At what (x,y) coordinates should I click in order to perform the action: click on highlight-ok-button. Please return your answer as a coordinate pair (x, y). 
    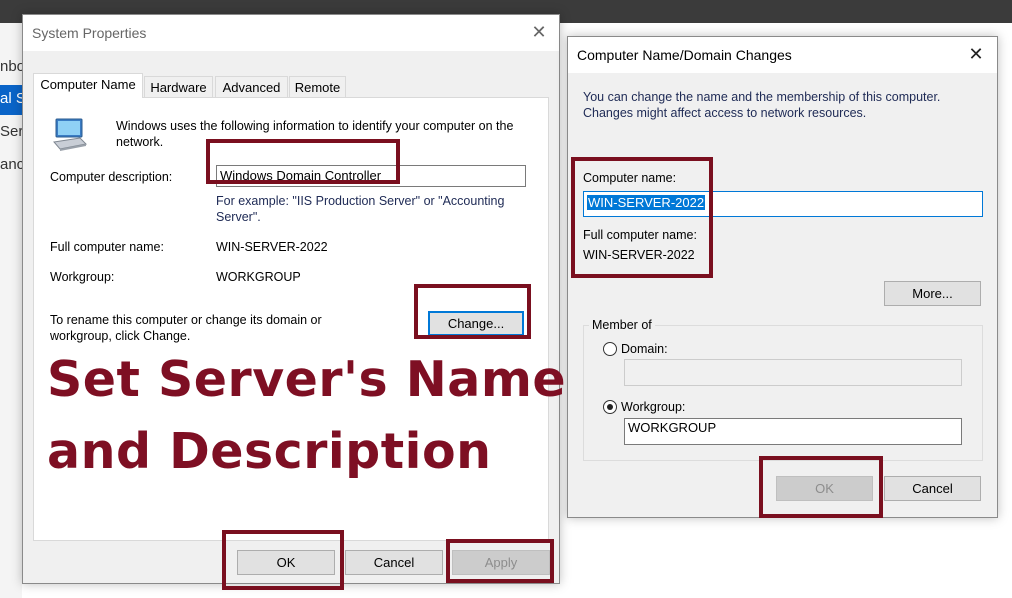
    Looking at the image, I should click on (283, 560).